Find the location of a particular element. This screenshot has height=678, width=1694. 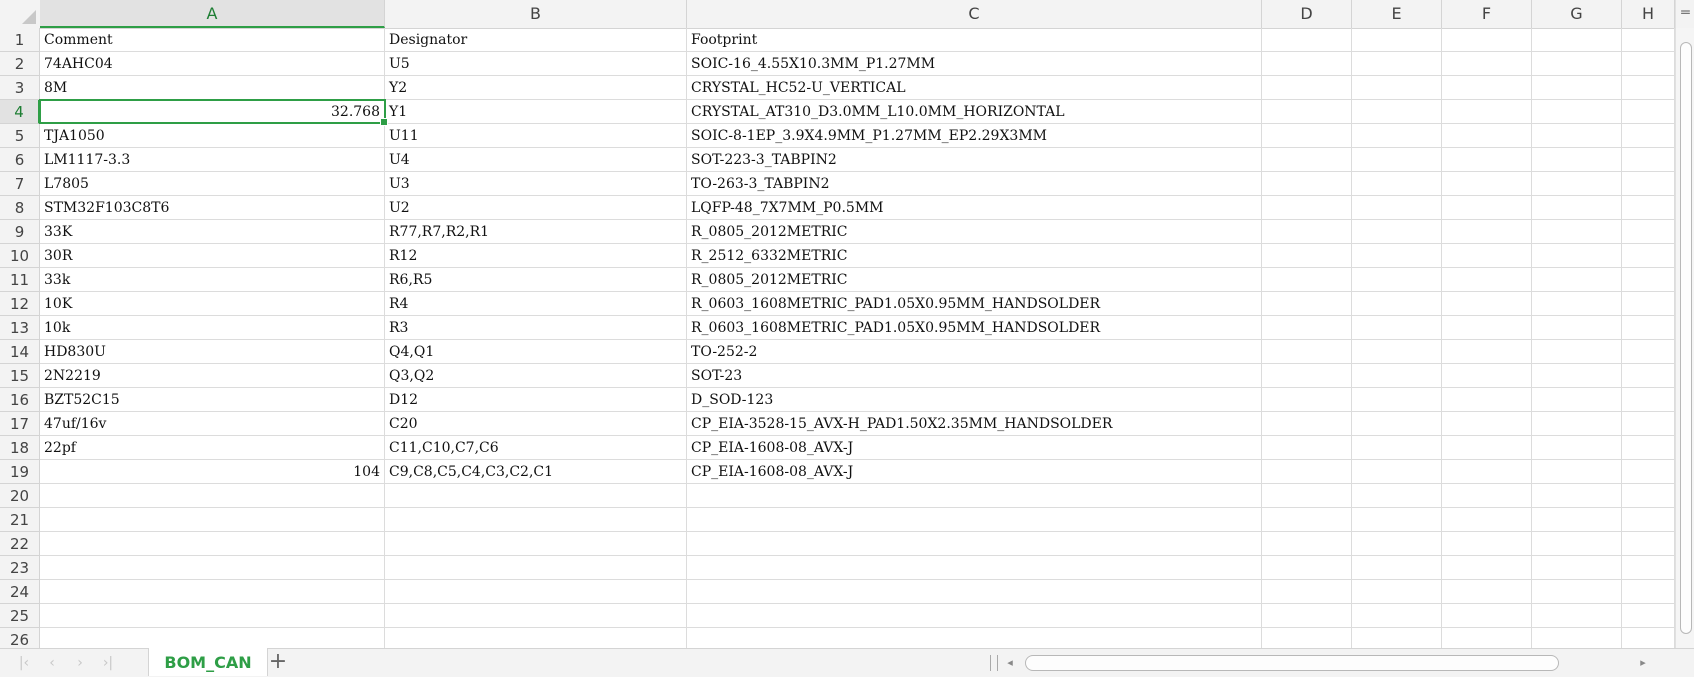

select-all-corner is located at coordinates (20, 14).